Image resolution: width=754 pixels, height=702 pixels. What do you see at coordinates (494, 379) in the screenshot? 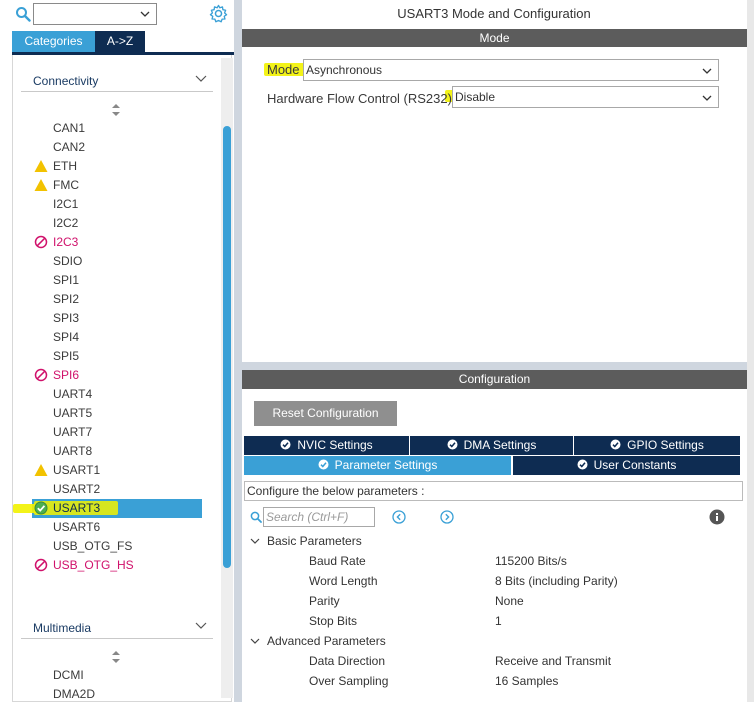
I see `configuration-section-header: Configuration` at bounding box center [494, 379].